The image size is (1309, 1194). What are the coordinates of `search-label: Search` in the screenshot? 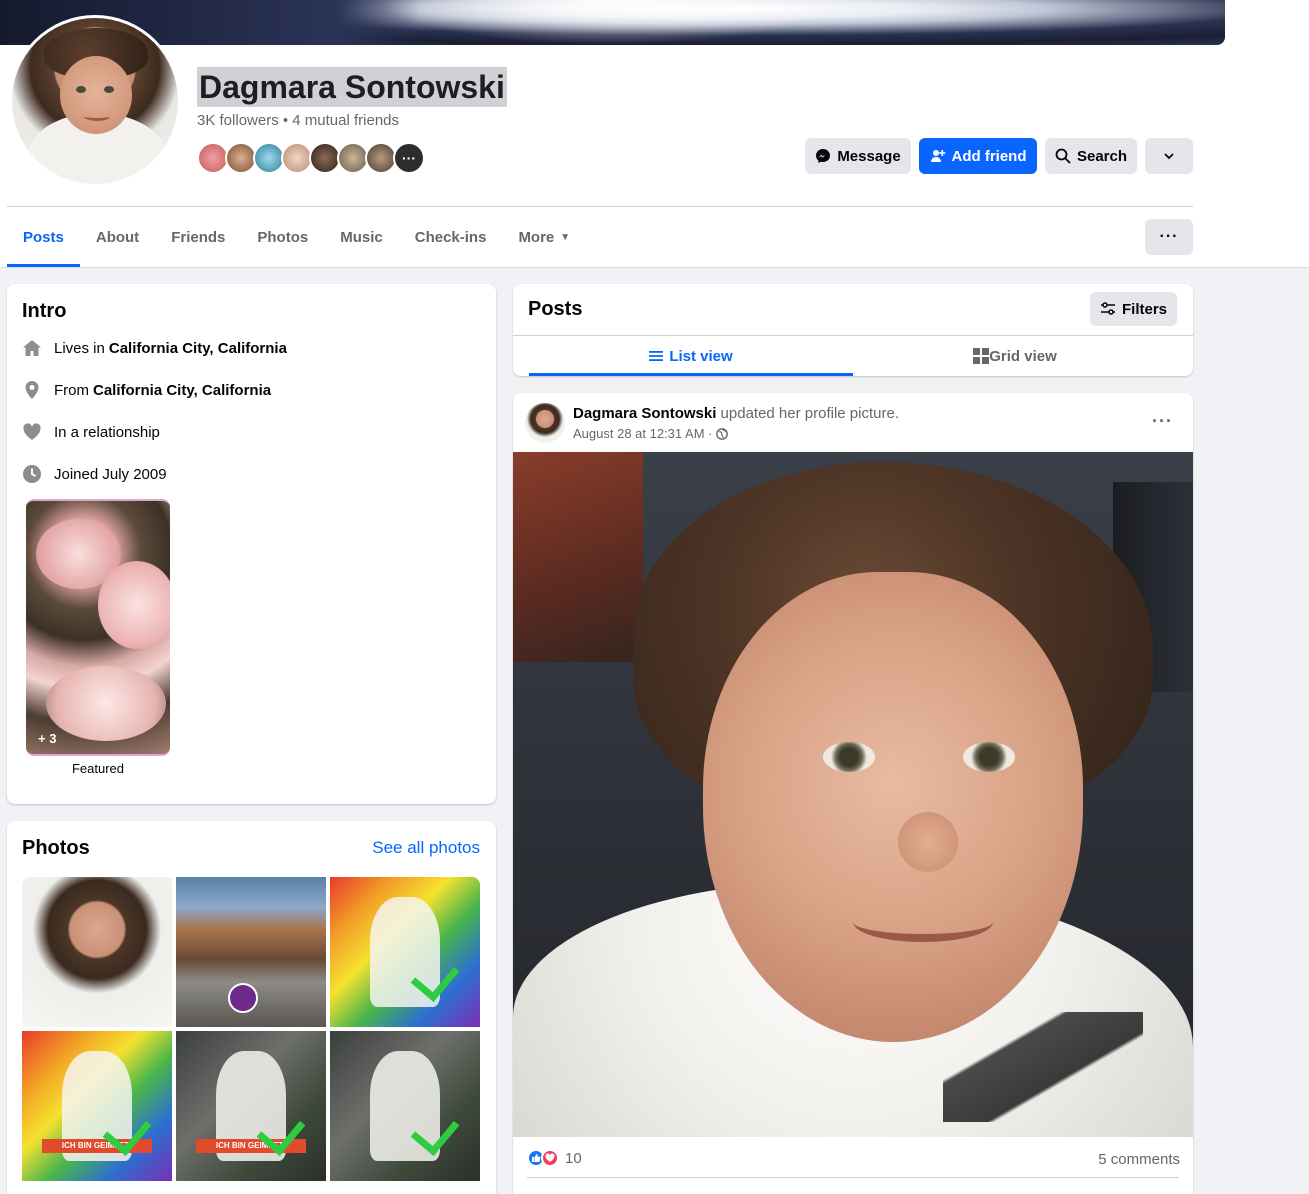 It's located at (1102, 156).